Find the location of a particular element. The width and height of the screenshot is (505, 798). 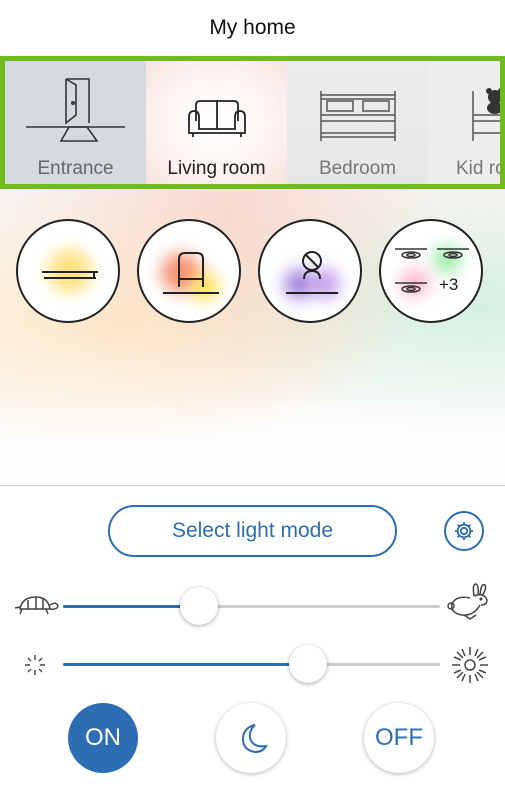

strip-light-icon is located at coordinates (70, 275).